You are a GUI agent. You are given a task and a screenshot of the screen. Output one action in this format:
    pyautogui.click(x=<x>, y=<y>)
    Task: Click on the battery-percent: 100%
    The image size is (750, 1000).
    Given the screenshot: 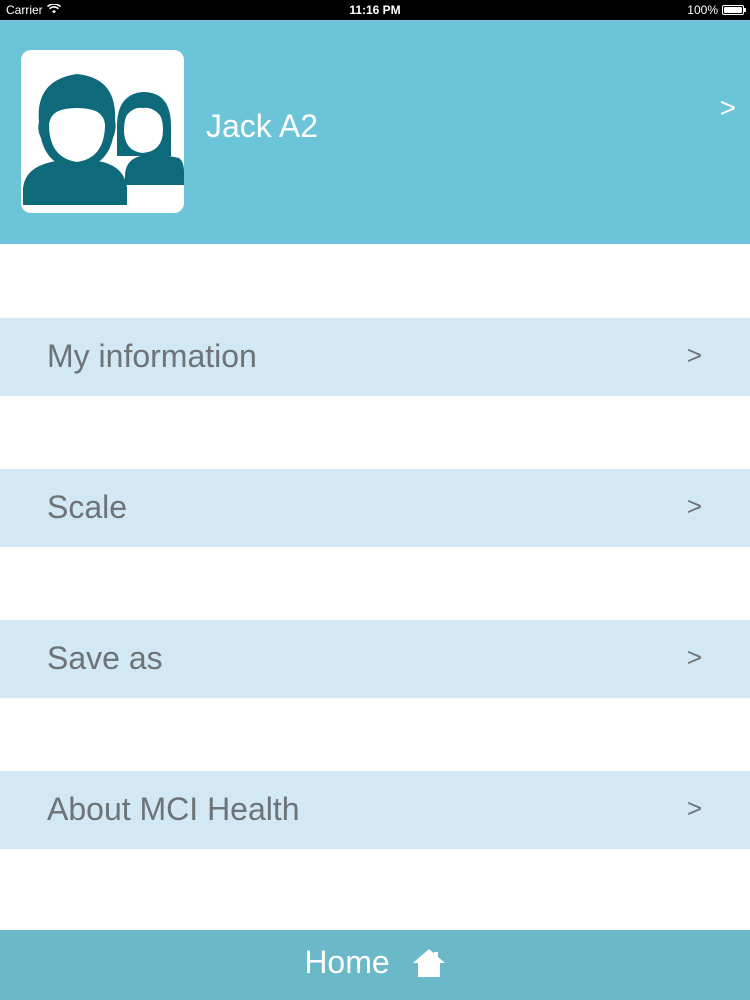 What is the action you would take?
    pyautogui.click(x=702, y=10)
    